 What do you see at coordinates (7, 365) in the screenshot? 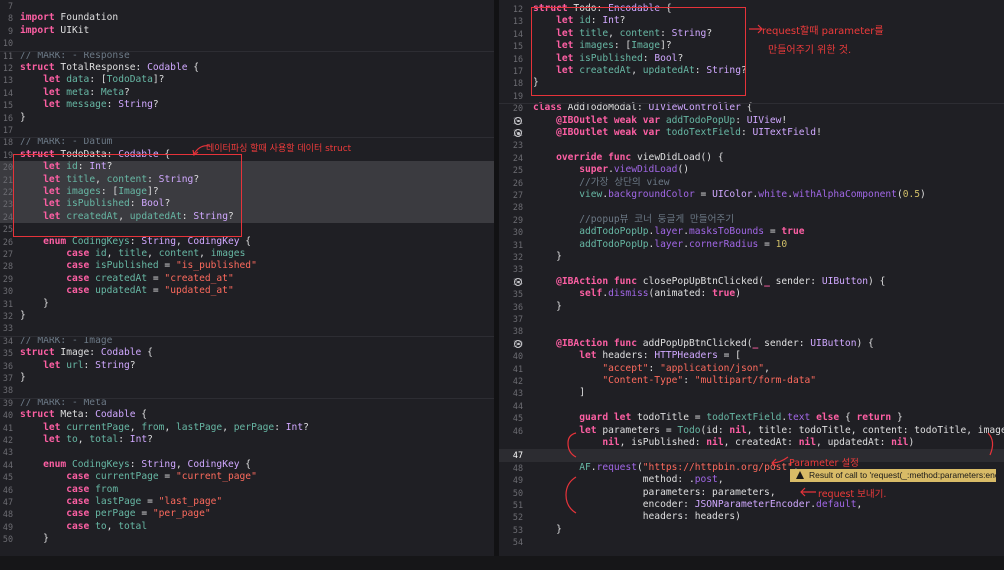
I see `line-number: 36` at bounding box center [7, 365].